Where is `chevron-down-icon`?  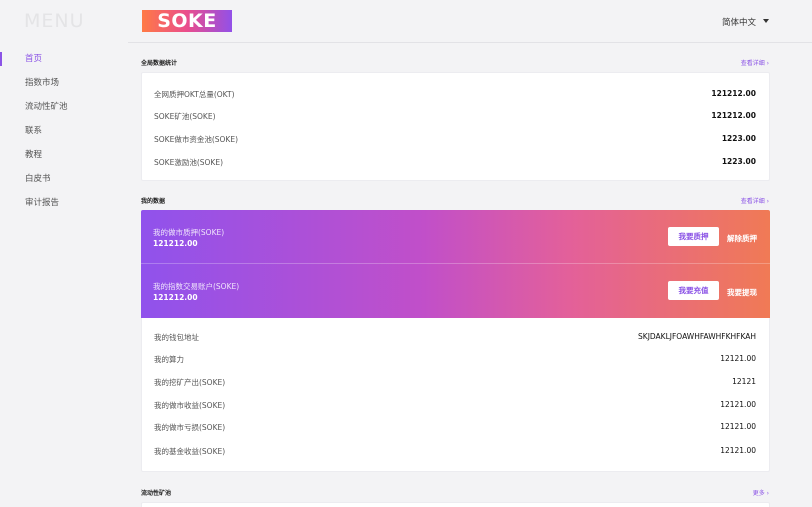 chevron-down-icon is located at coordinates (766, 21).